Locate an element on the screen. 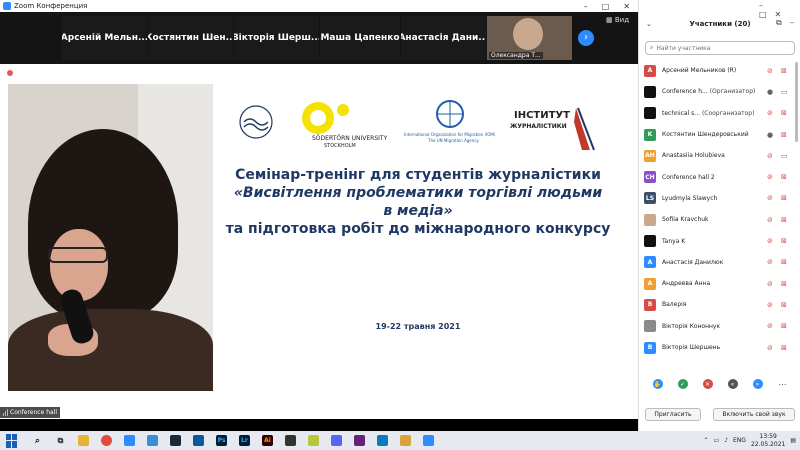  participant-name-text: Вікторія Шершень is located at coordinates (691, 347).